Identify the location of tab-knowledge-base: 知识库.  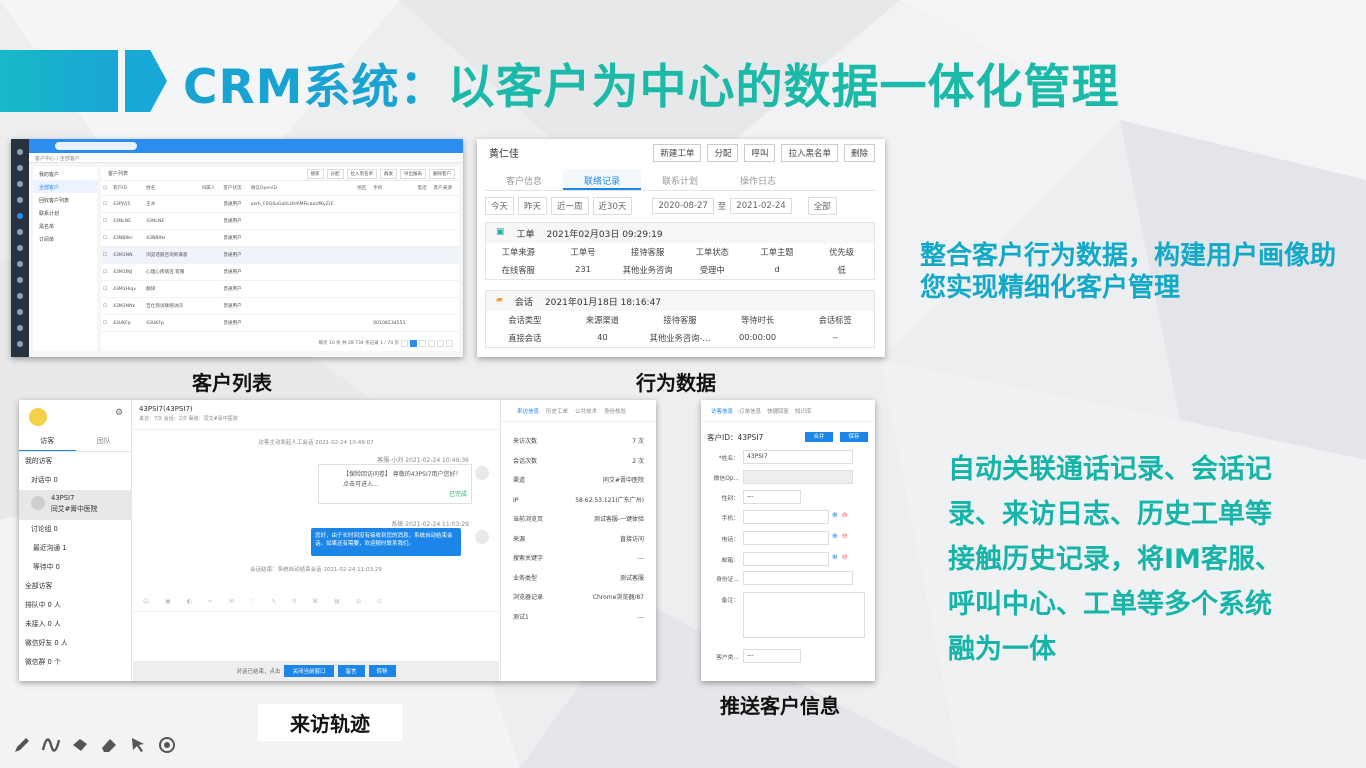
(803, 411).